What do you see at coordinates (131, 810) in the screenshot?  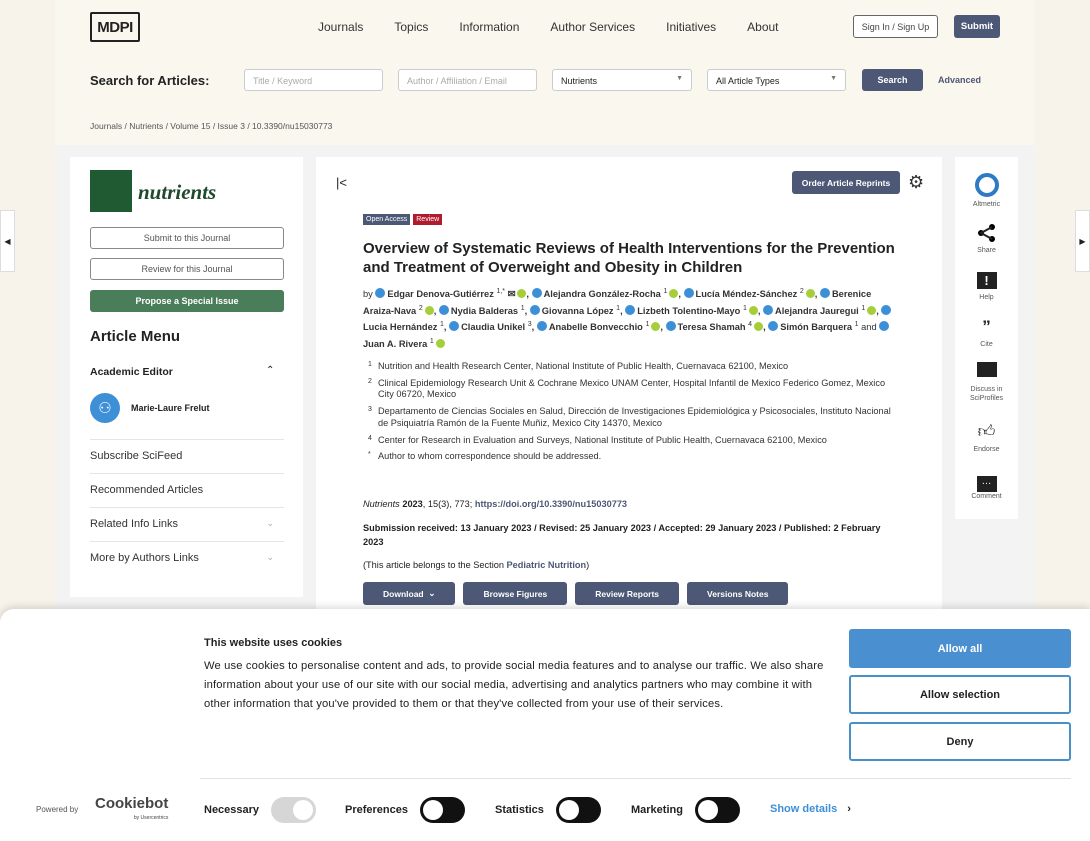 I see `cookiebot-logo: Cookiebot by Usercentrics` at bounding box center [131, 810].